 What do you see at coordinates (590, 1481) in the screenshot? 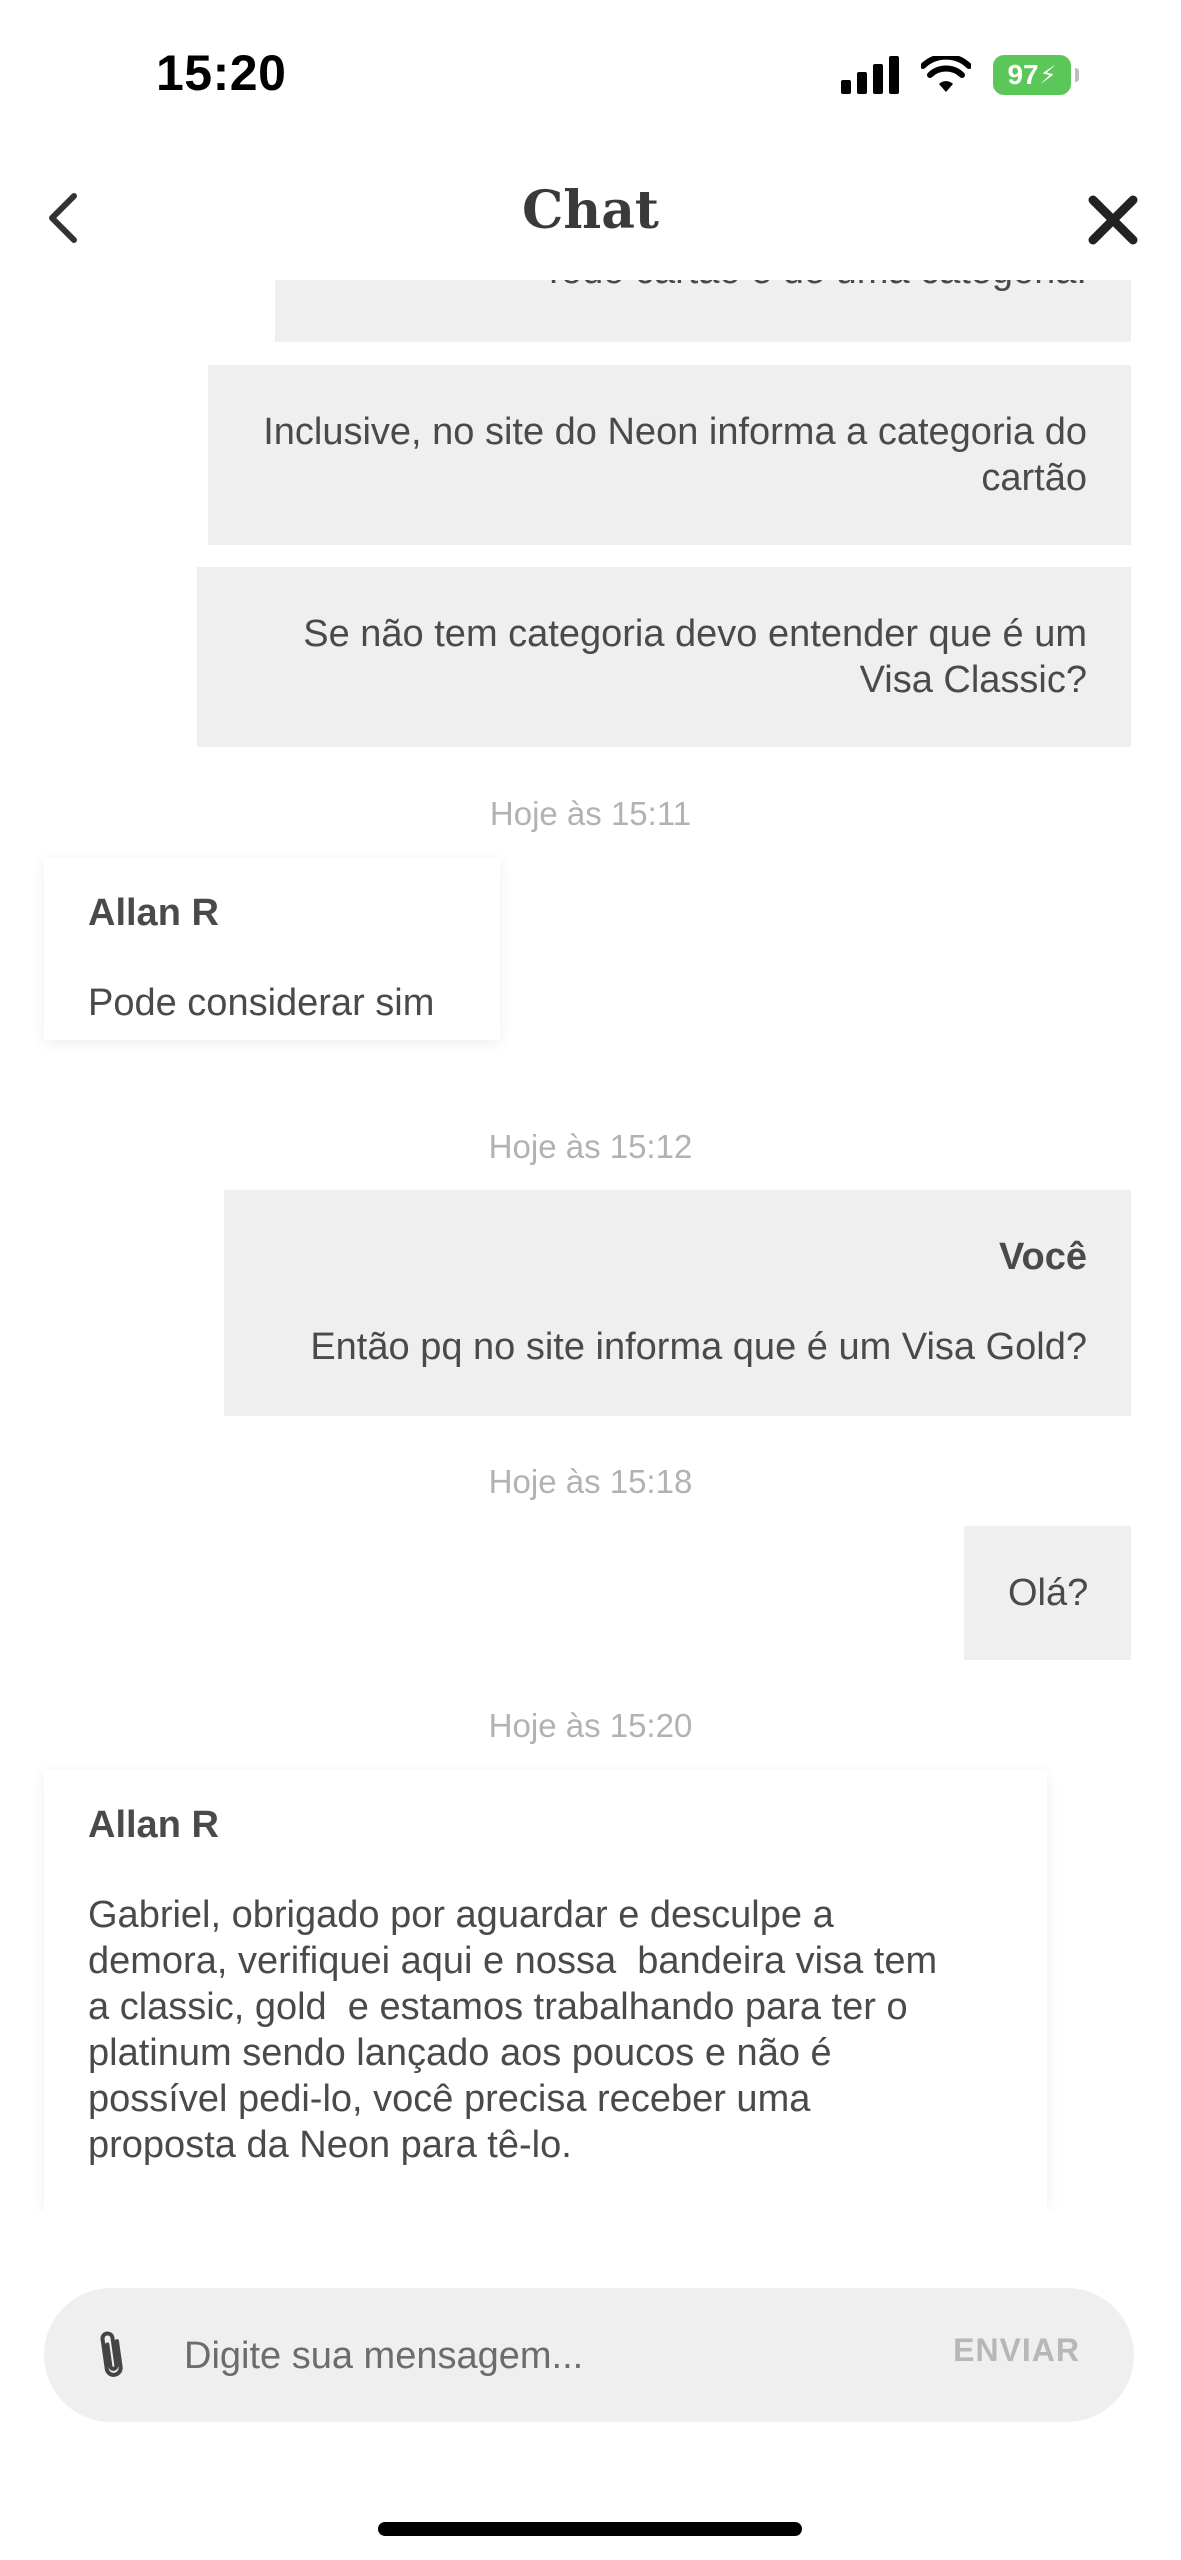
I see `message-timestamp: Hoje às 15:18` at bounding box center [590, 1481].